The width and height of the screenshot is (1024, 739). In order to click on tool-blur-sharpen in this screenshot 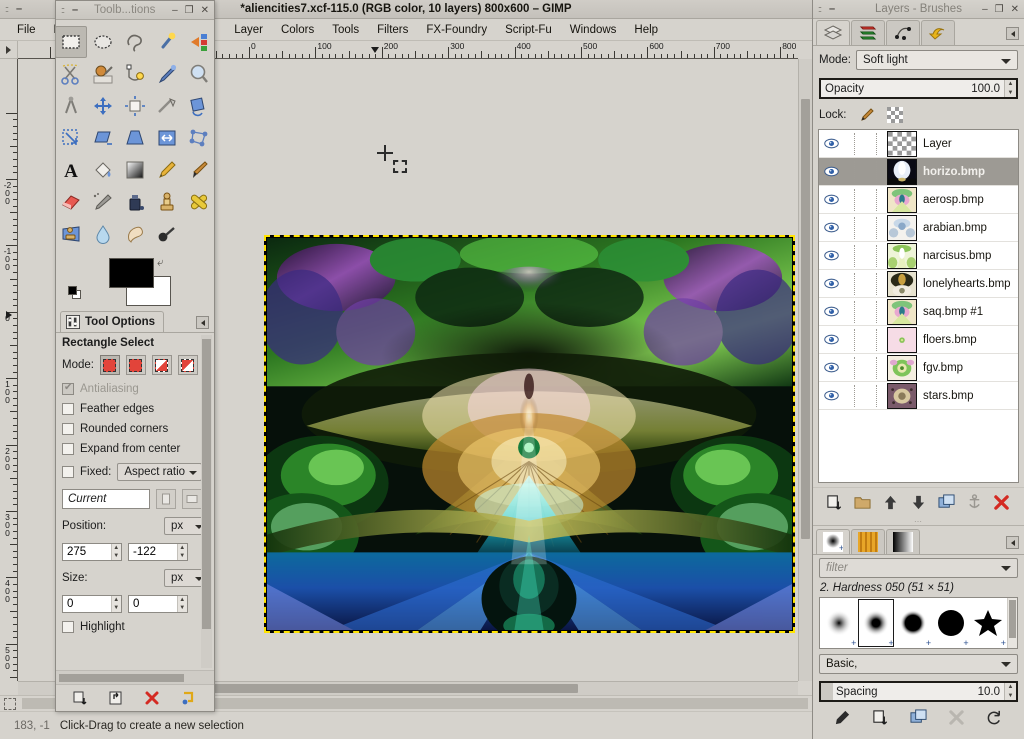, I will do `click(103, 234)`.